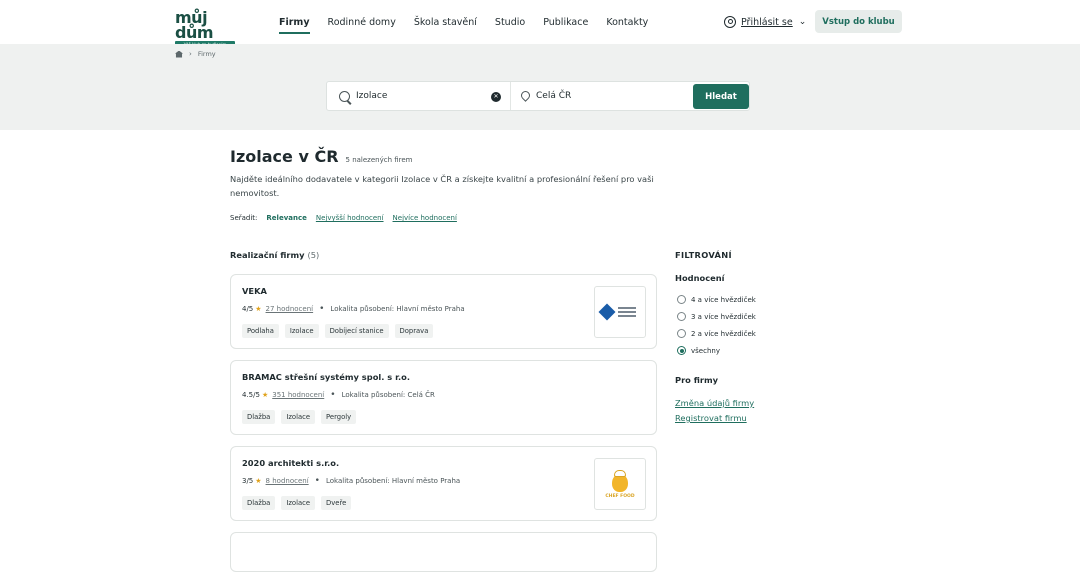 The height and width of the screenshot is (572, 1080). What do you see at coordinates (388, 395) in the screenshot?
I see `company-location: Lokalita působení: Celá ČR` at bounding box center [388, 395].